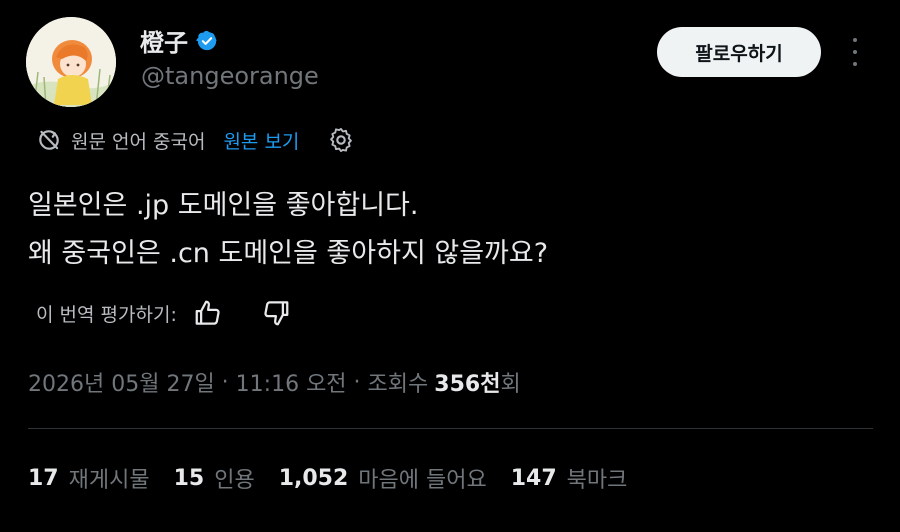 This screenshot has width=900, height=532. What do you see at coordinates (510, 384) in the screenshot?
I see `views-suffix: 회` at bounding box center [510, 384].